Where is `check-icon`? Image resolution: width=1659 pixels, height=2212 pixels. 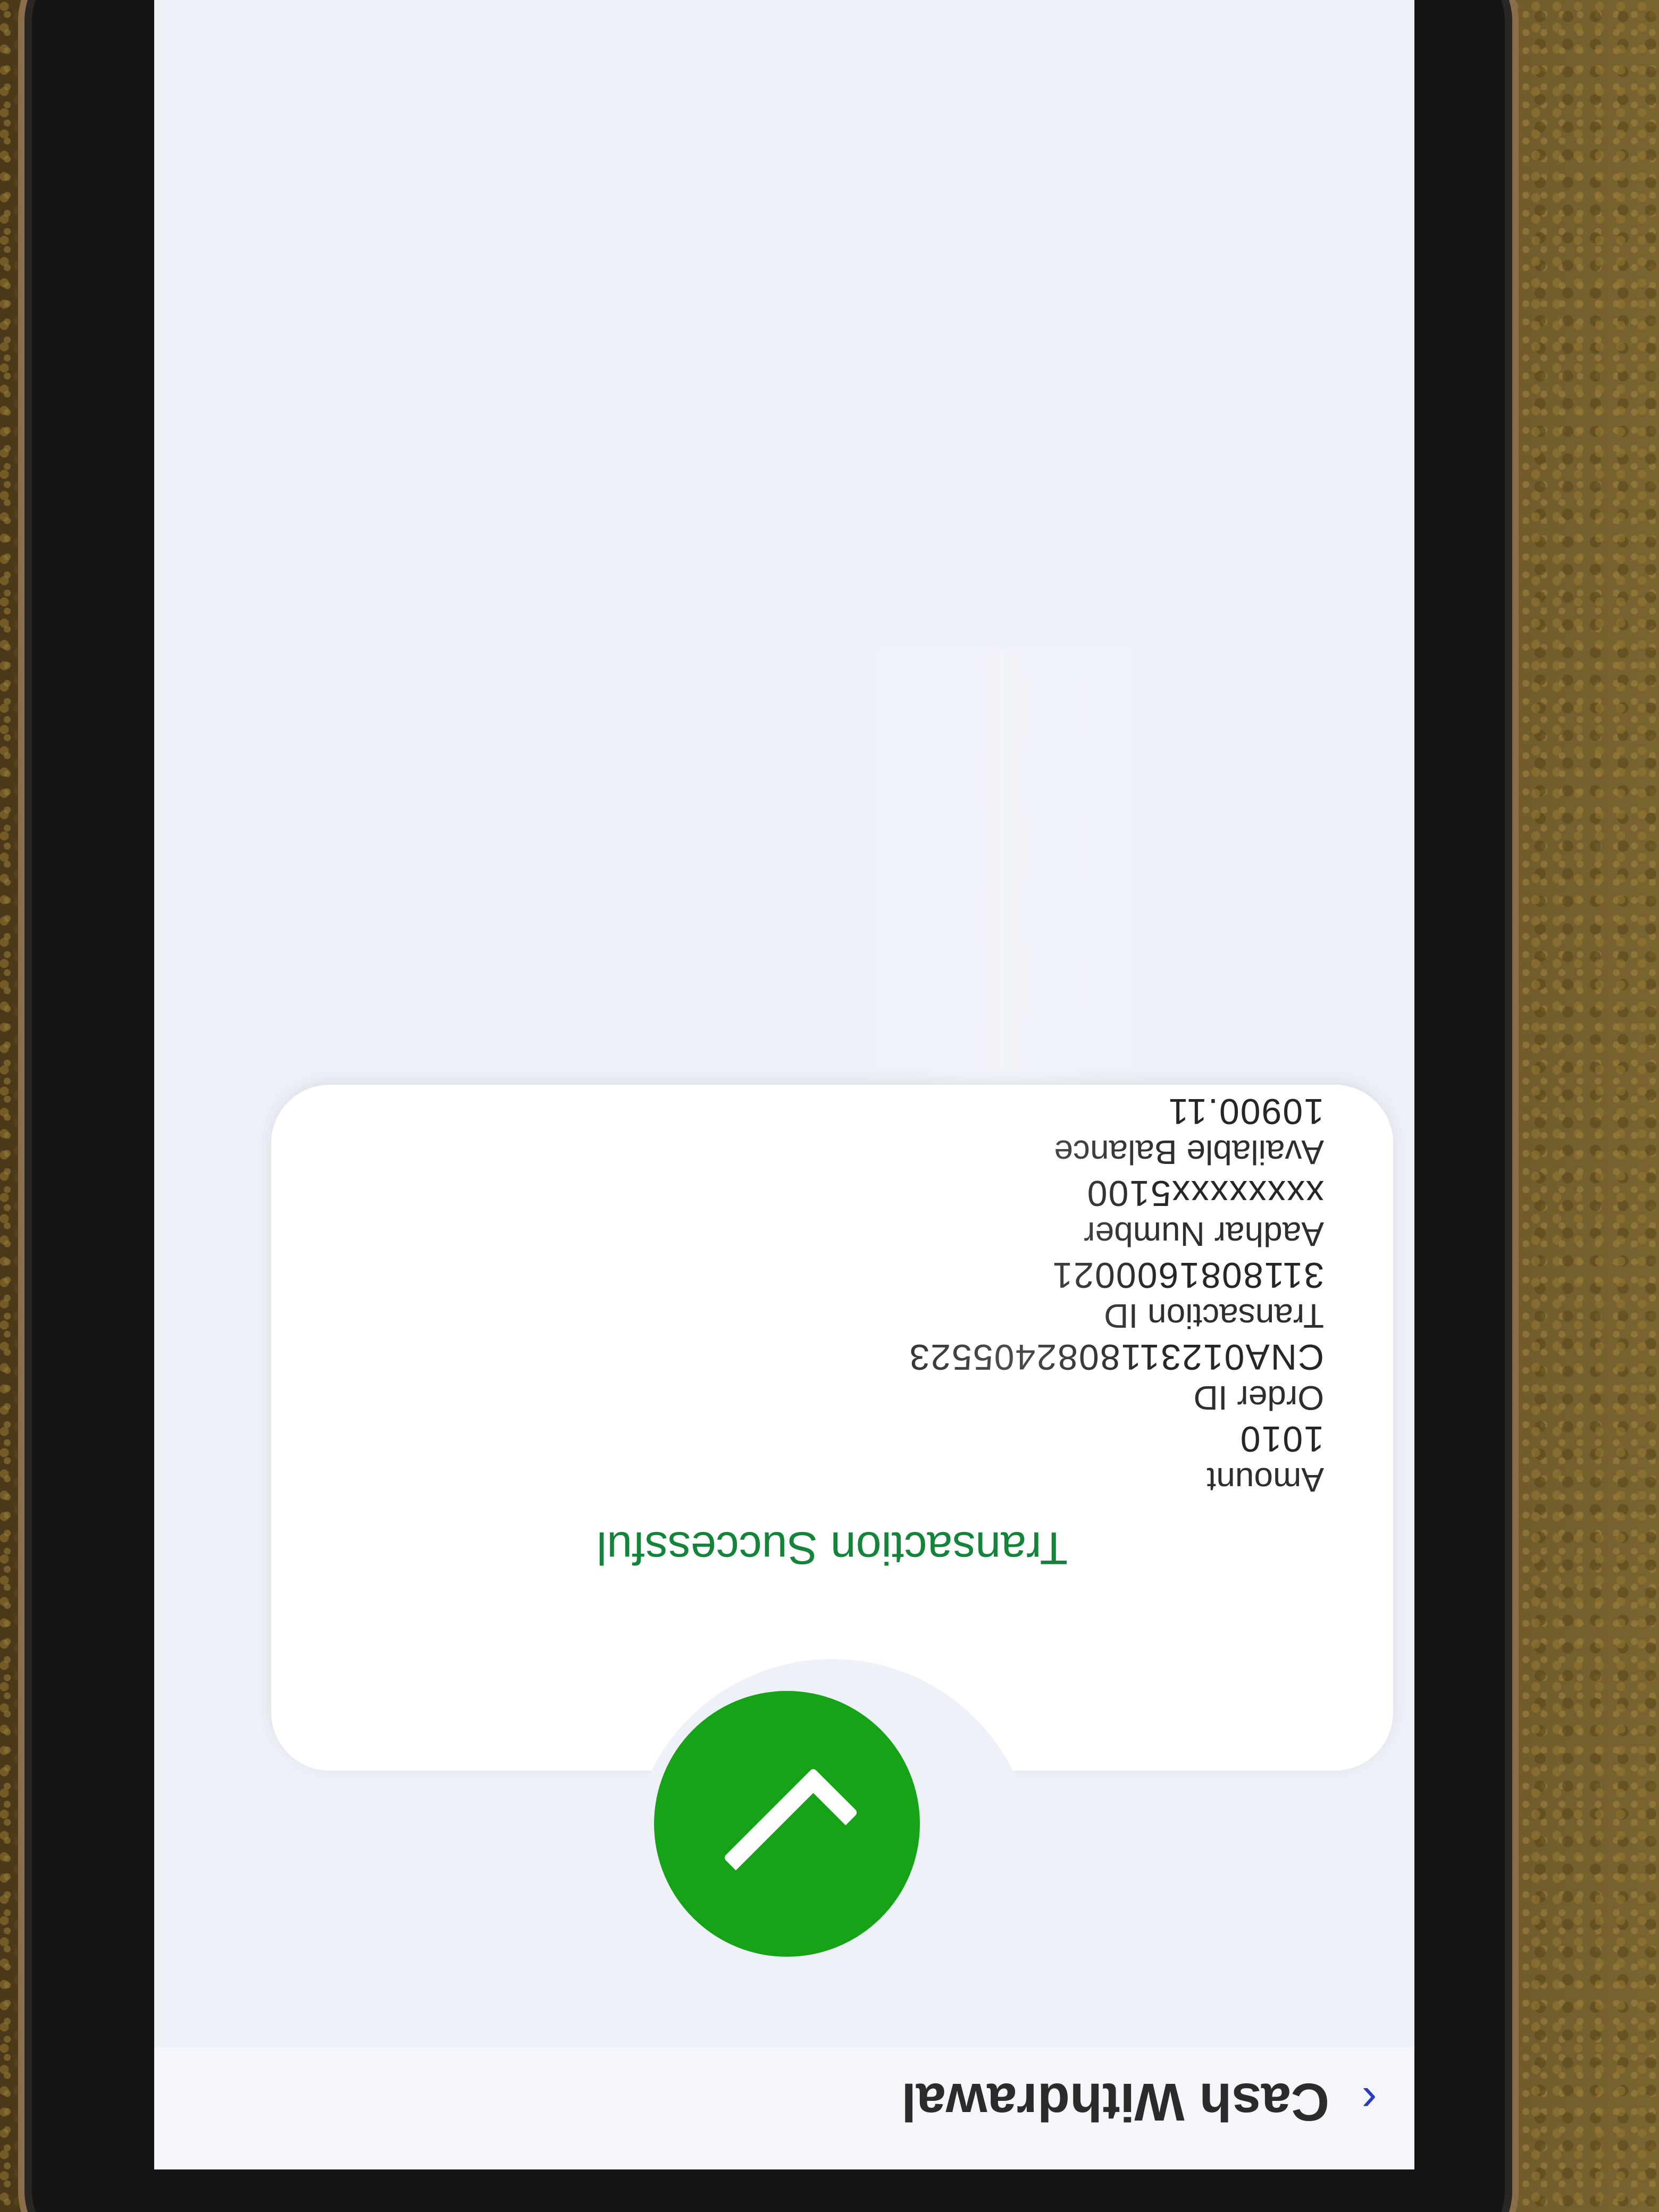
check-icon is located at coordinates (791, 1835).